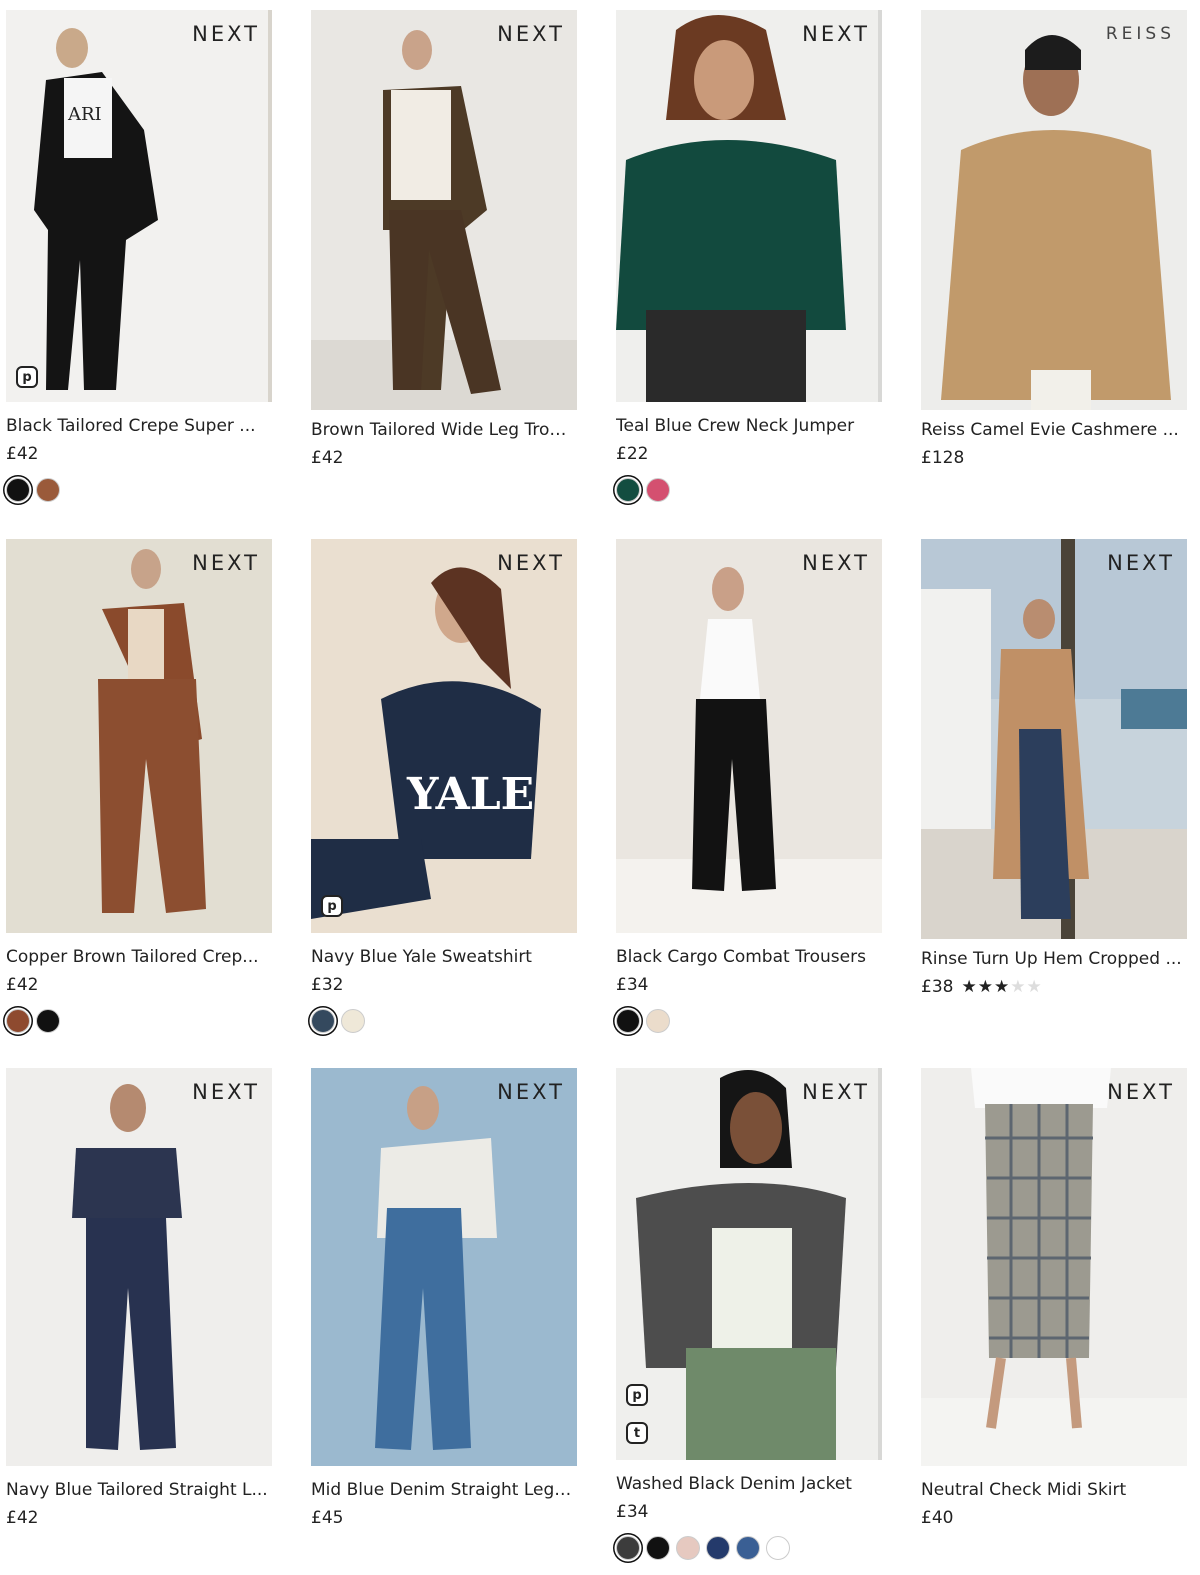  I want to click on product-price: £45, so click(327, 1518).